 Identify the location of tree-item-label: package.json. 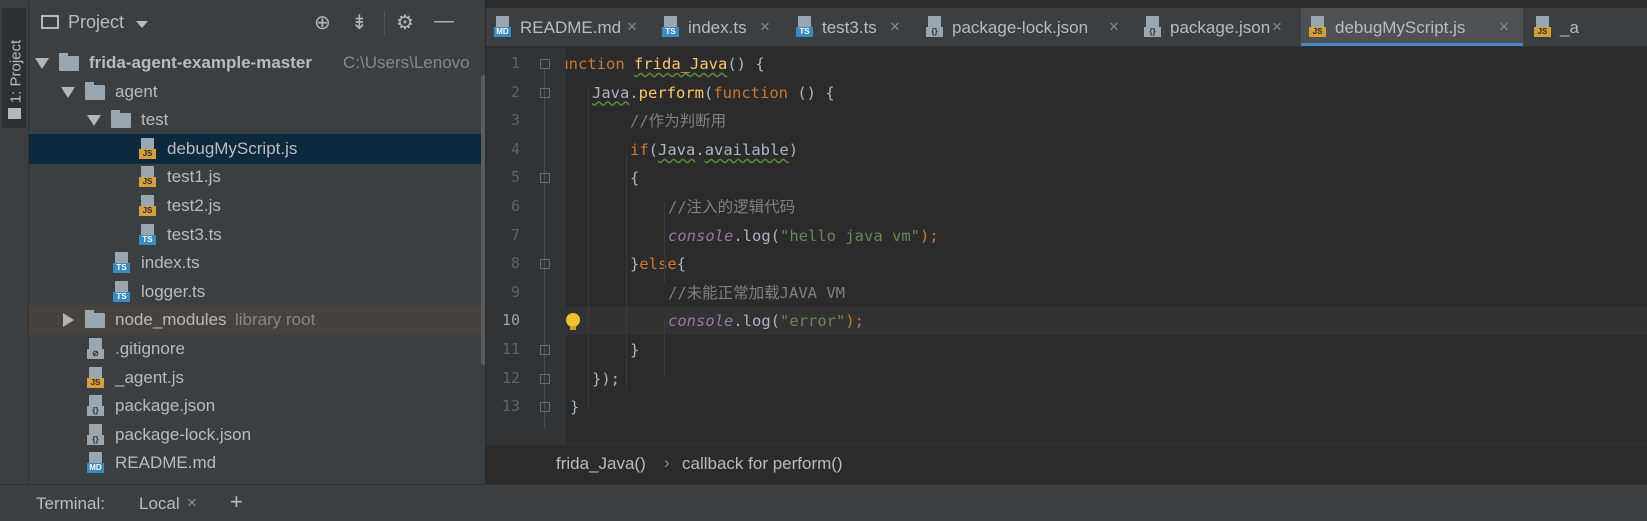
(165, 406).